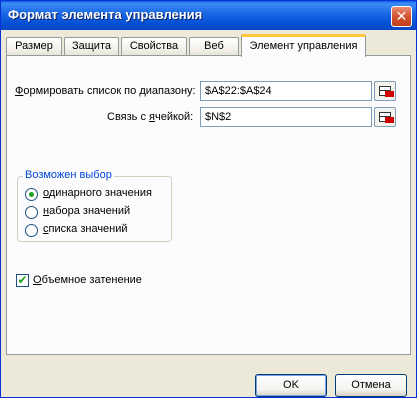 The height and width of the screenshot is (398, 417). I want to click on tab-web-label: Веб, so click(214, 46).